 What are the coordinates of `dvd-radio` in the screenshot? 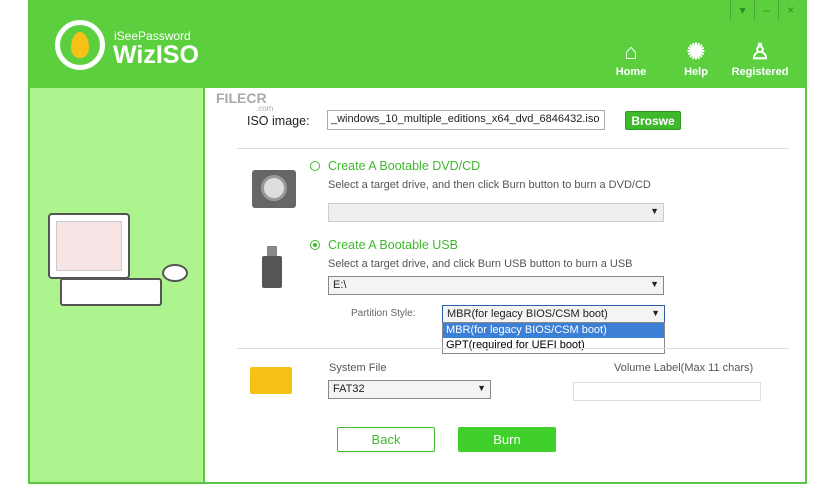 It's located at (315, 166).